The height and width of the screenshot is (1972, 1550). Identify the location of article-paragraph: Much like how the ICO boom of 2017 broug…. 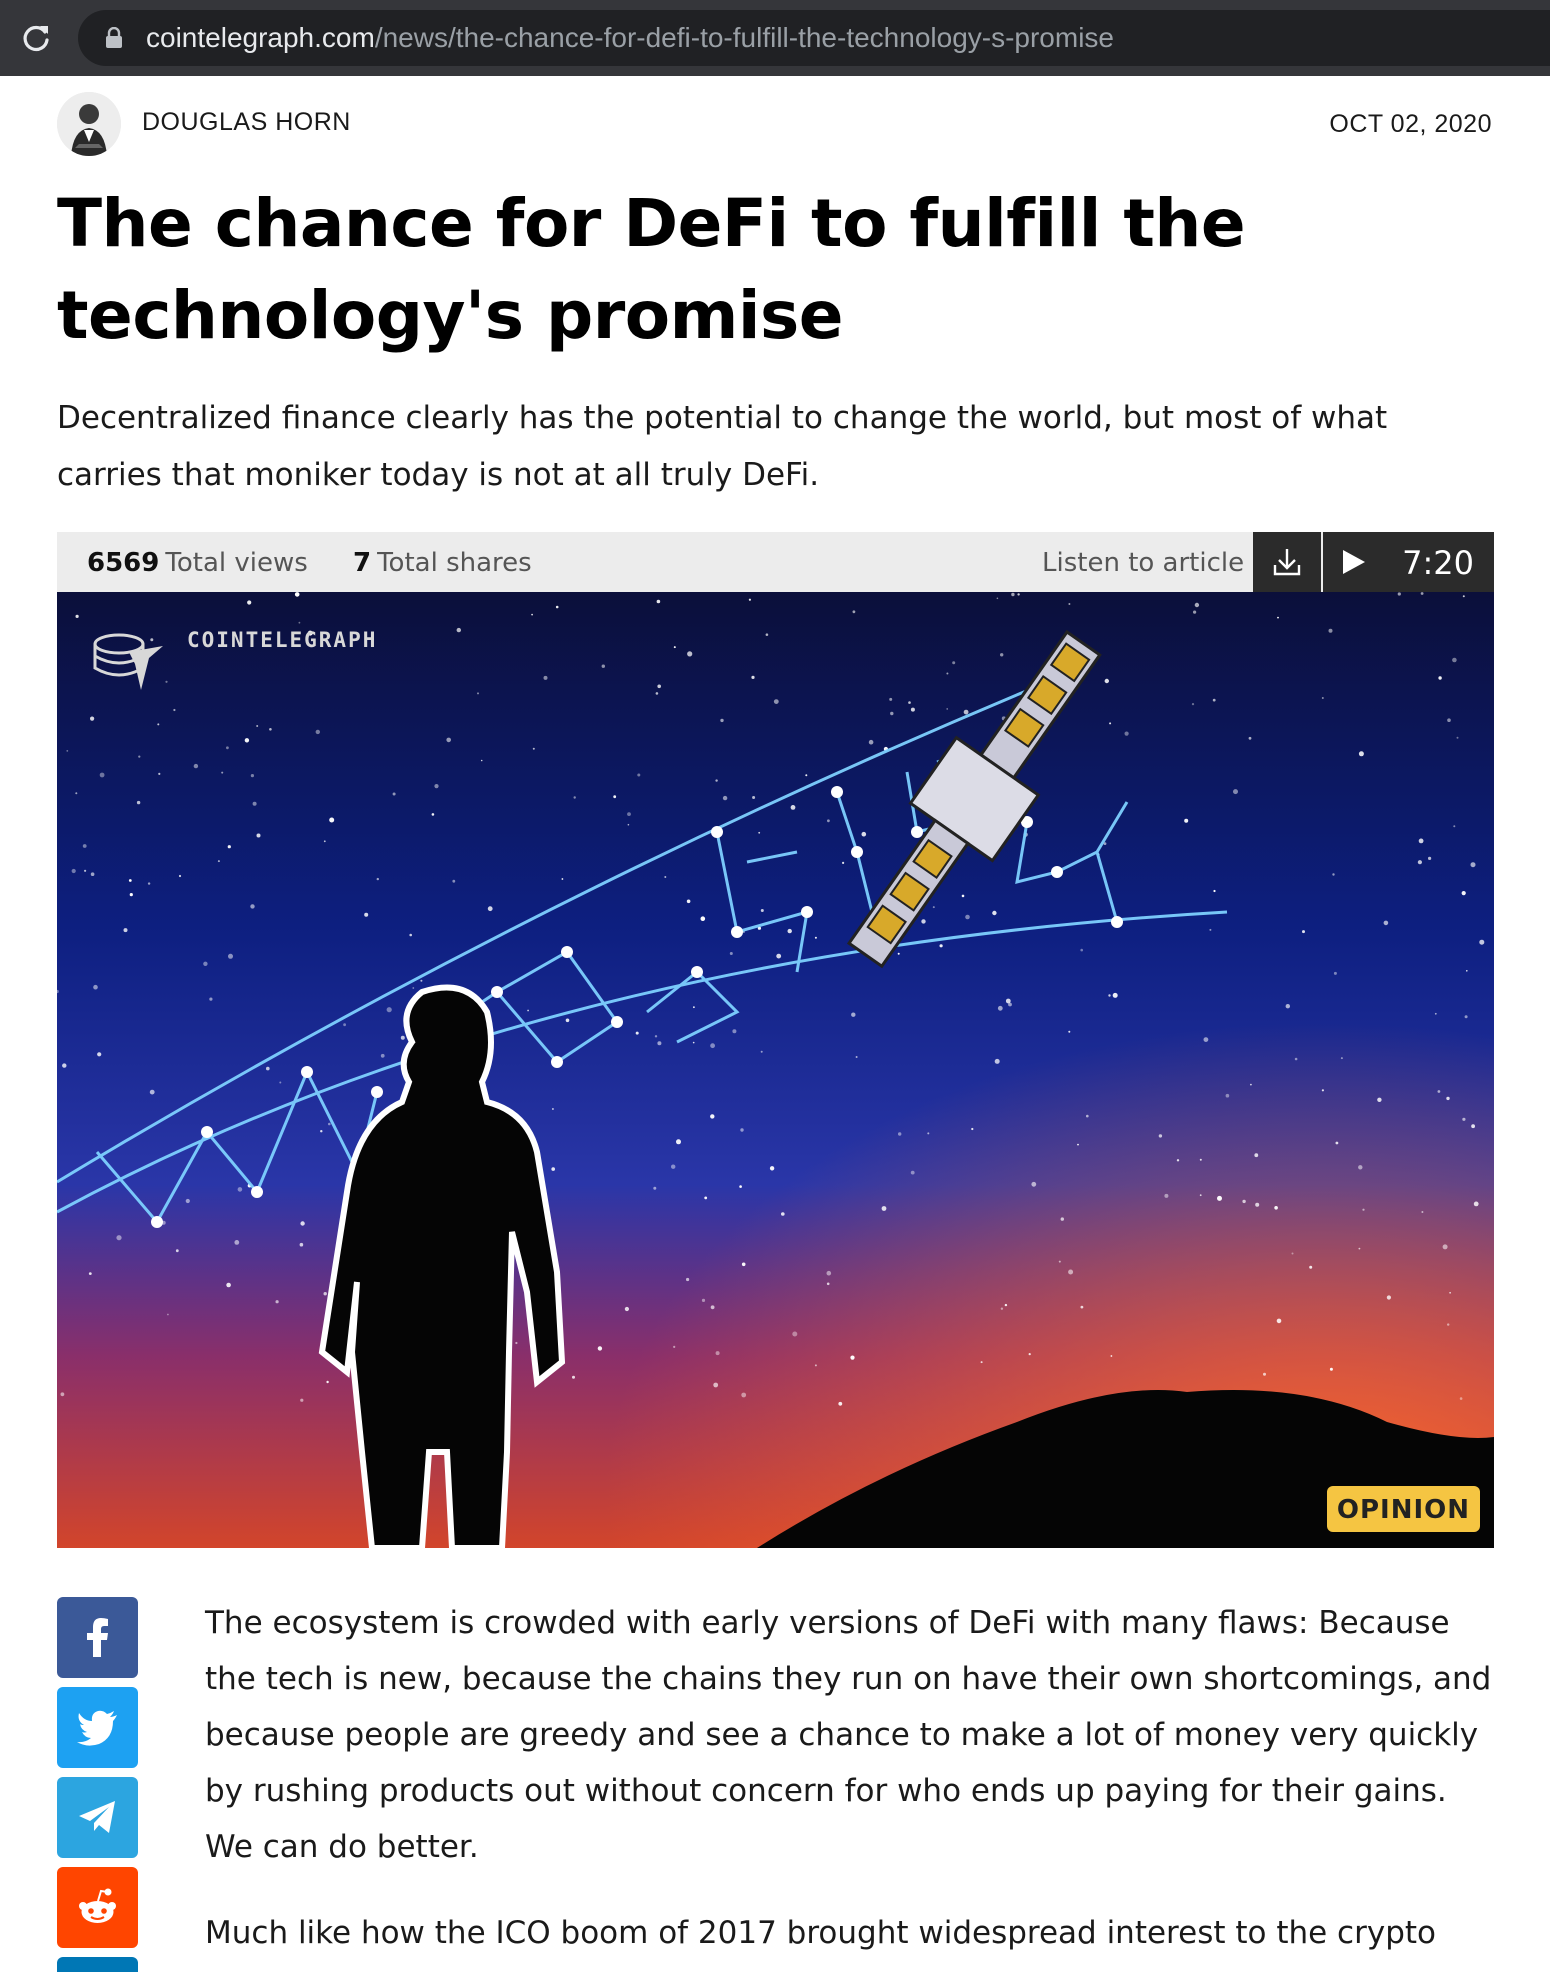
(820, 1933).